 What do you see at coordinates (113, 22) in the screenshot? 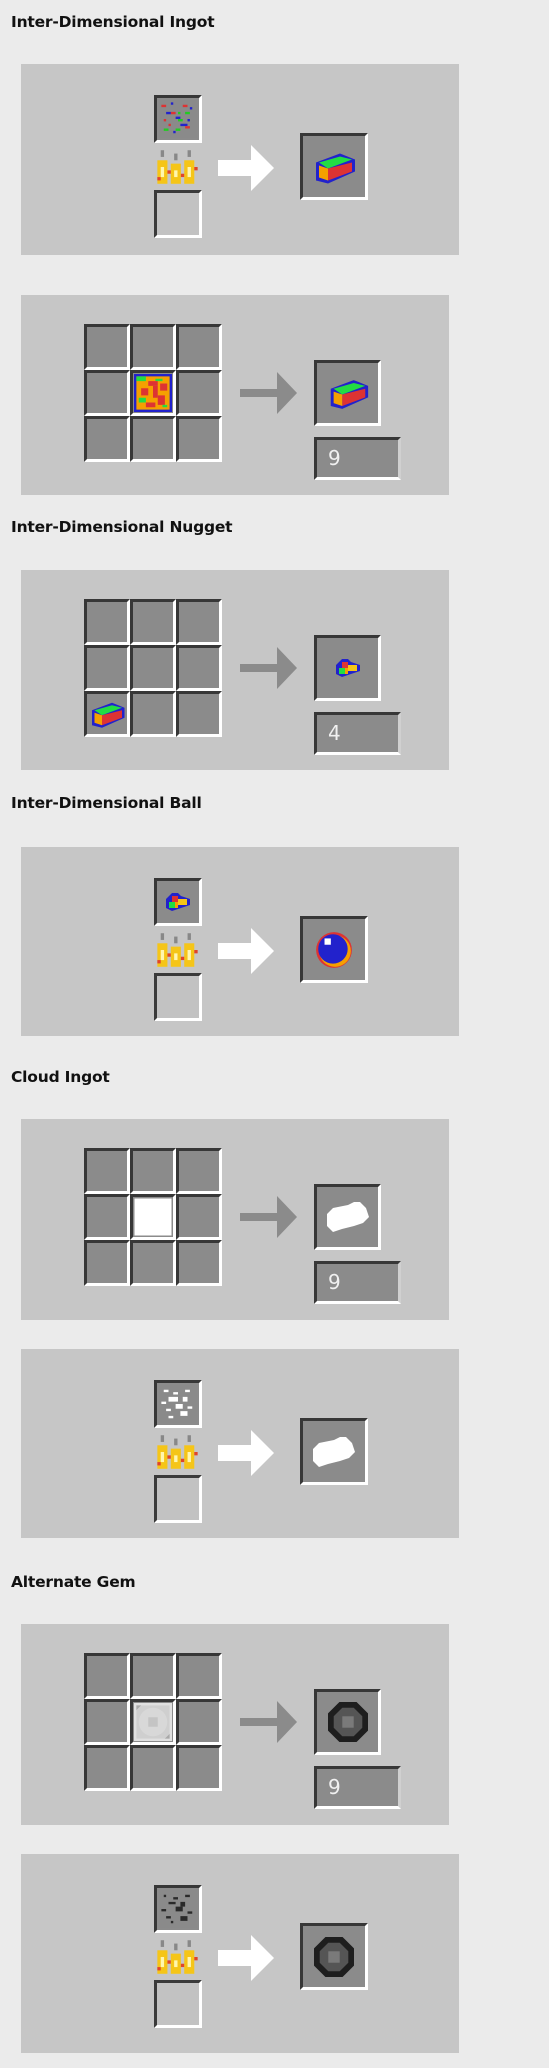
I see `section-title-inter-dimensional-ingot: Inter-Dimensional Ingot` at bounding box center [113, 22].